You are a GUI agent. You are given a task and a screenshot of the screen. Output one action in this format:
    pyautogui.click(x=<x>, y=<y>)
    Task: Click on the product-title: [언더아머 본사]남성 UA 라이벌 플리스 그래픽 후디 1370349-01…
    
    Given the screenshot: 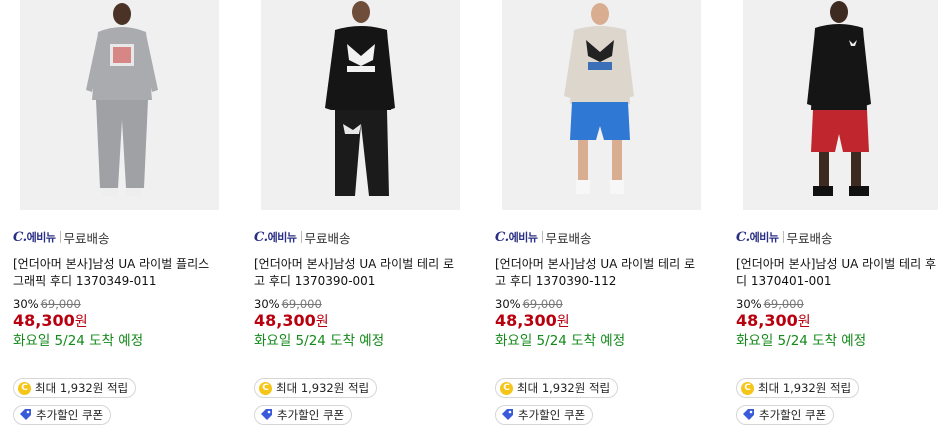 What is the action you would take?
    pyautogui.click(x=116, y=273)
    